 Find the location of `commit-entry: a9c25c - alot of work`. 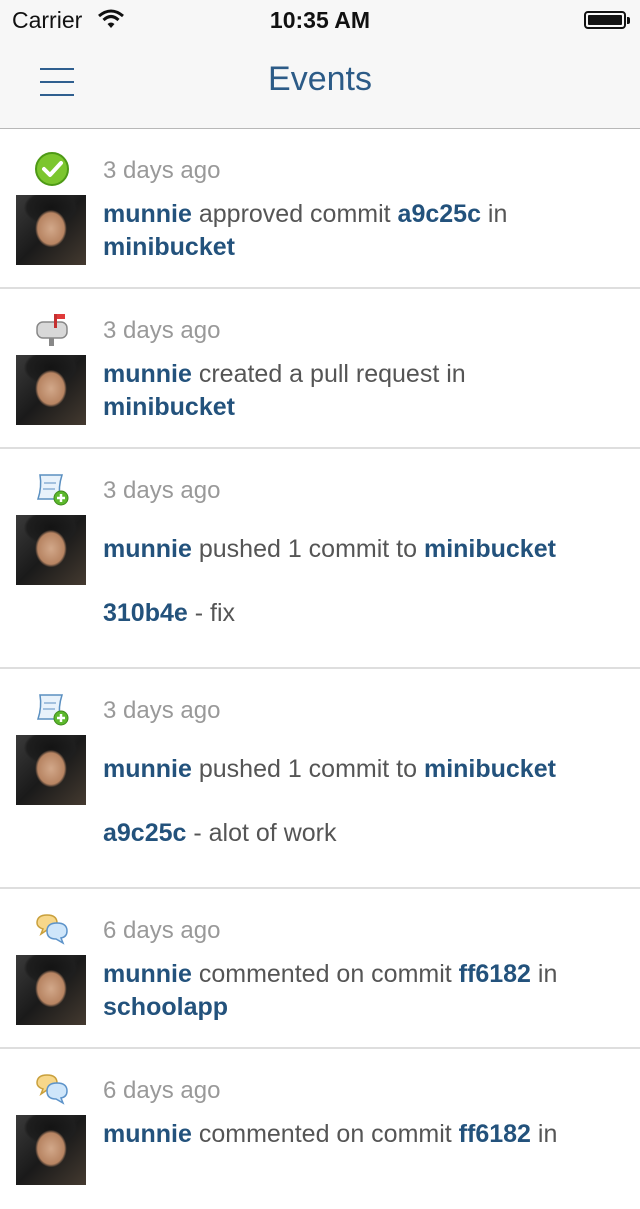

commit-entry: a9c25c - alot of work is located at coordinates (363, 833).